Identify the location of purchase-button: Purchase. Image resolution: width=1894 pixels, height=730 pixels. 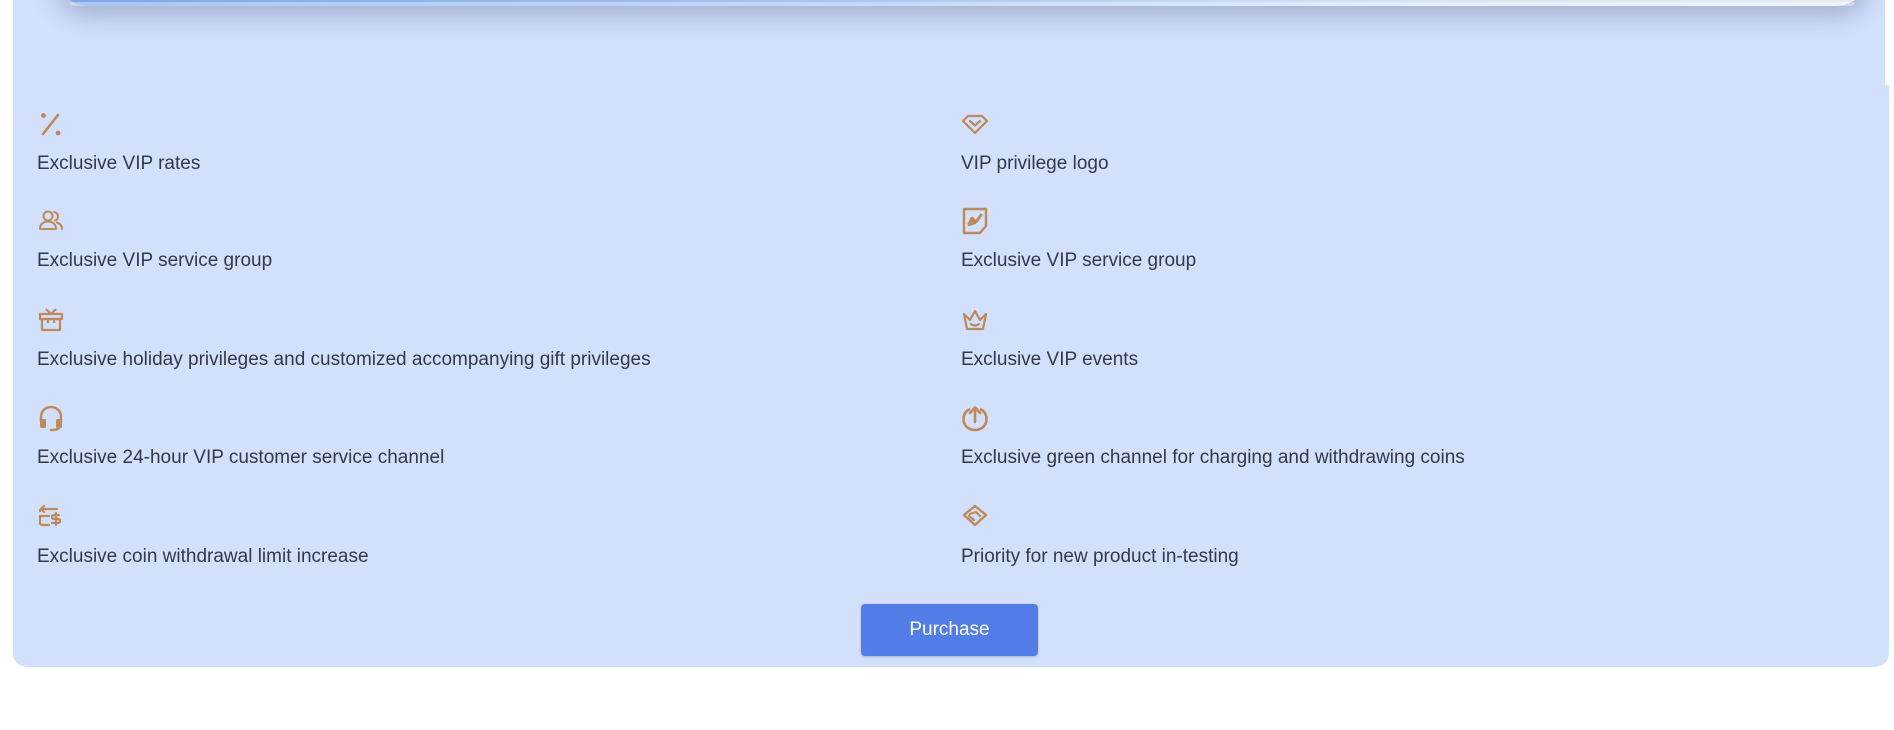
(949, 630).